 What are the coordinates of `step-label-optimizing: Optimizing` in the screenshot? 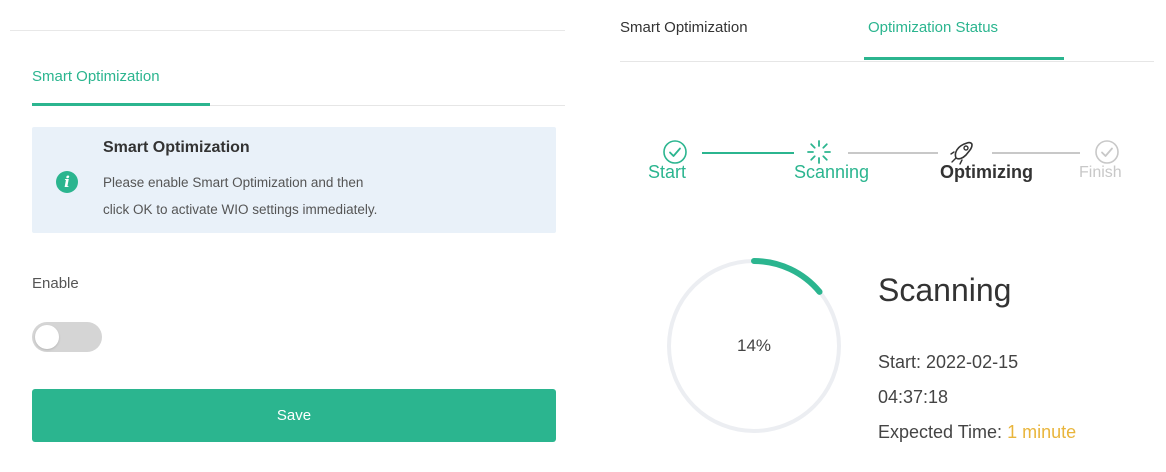 It's located at (986, 172).